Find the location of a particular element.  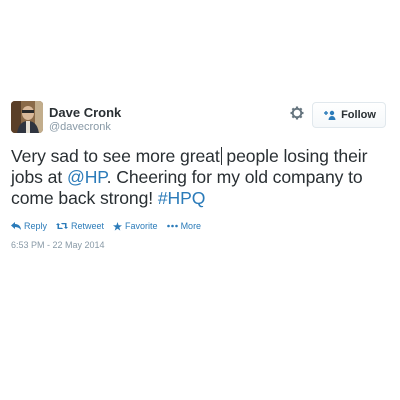

retweet-action: Retweet is located at coordinates (80, 226).